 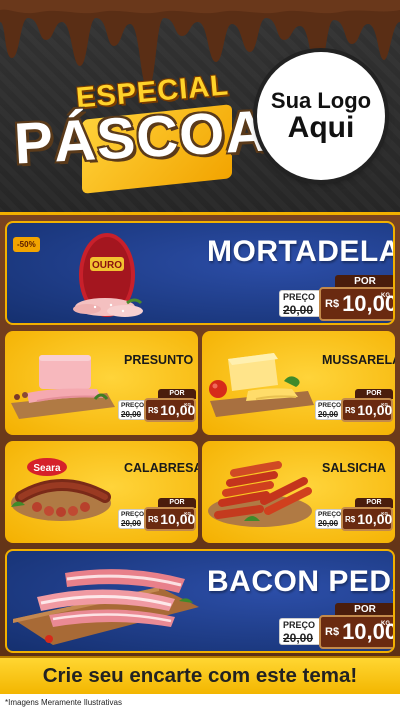 I want to click on logo-placeholder: Sua Logo Aqui, so click(x=321, y=116).